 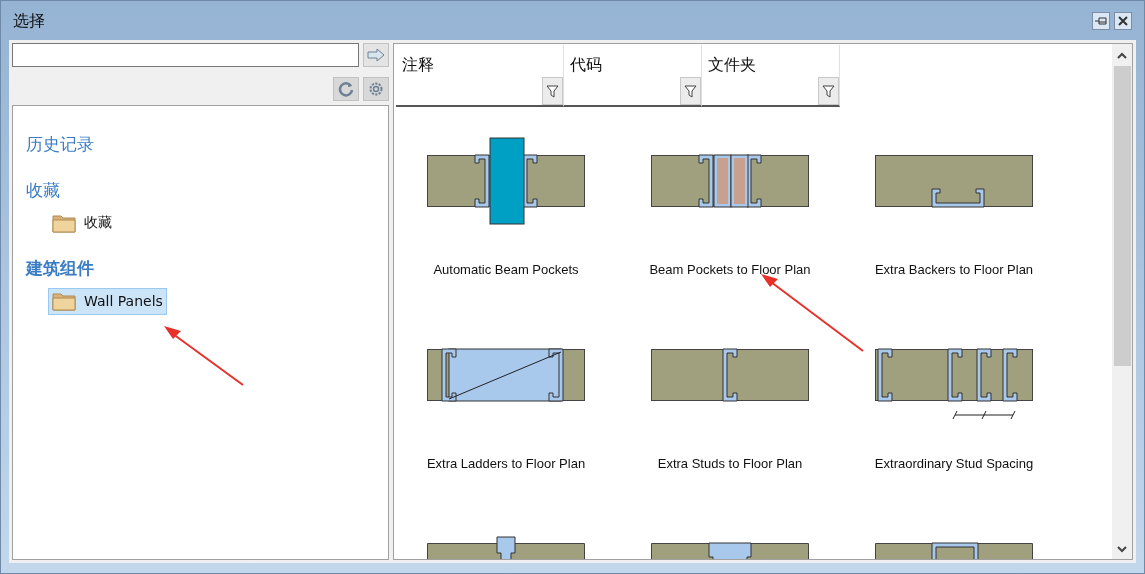 I want to click on item-label: Extraordinary Stud Spacing, so click(x=954, y=464).